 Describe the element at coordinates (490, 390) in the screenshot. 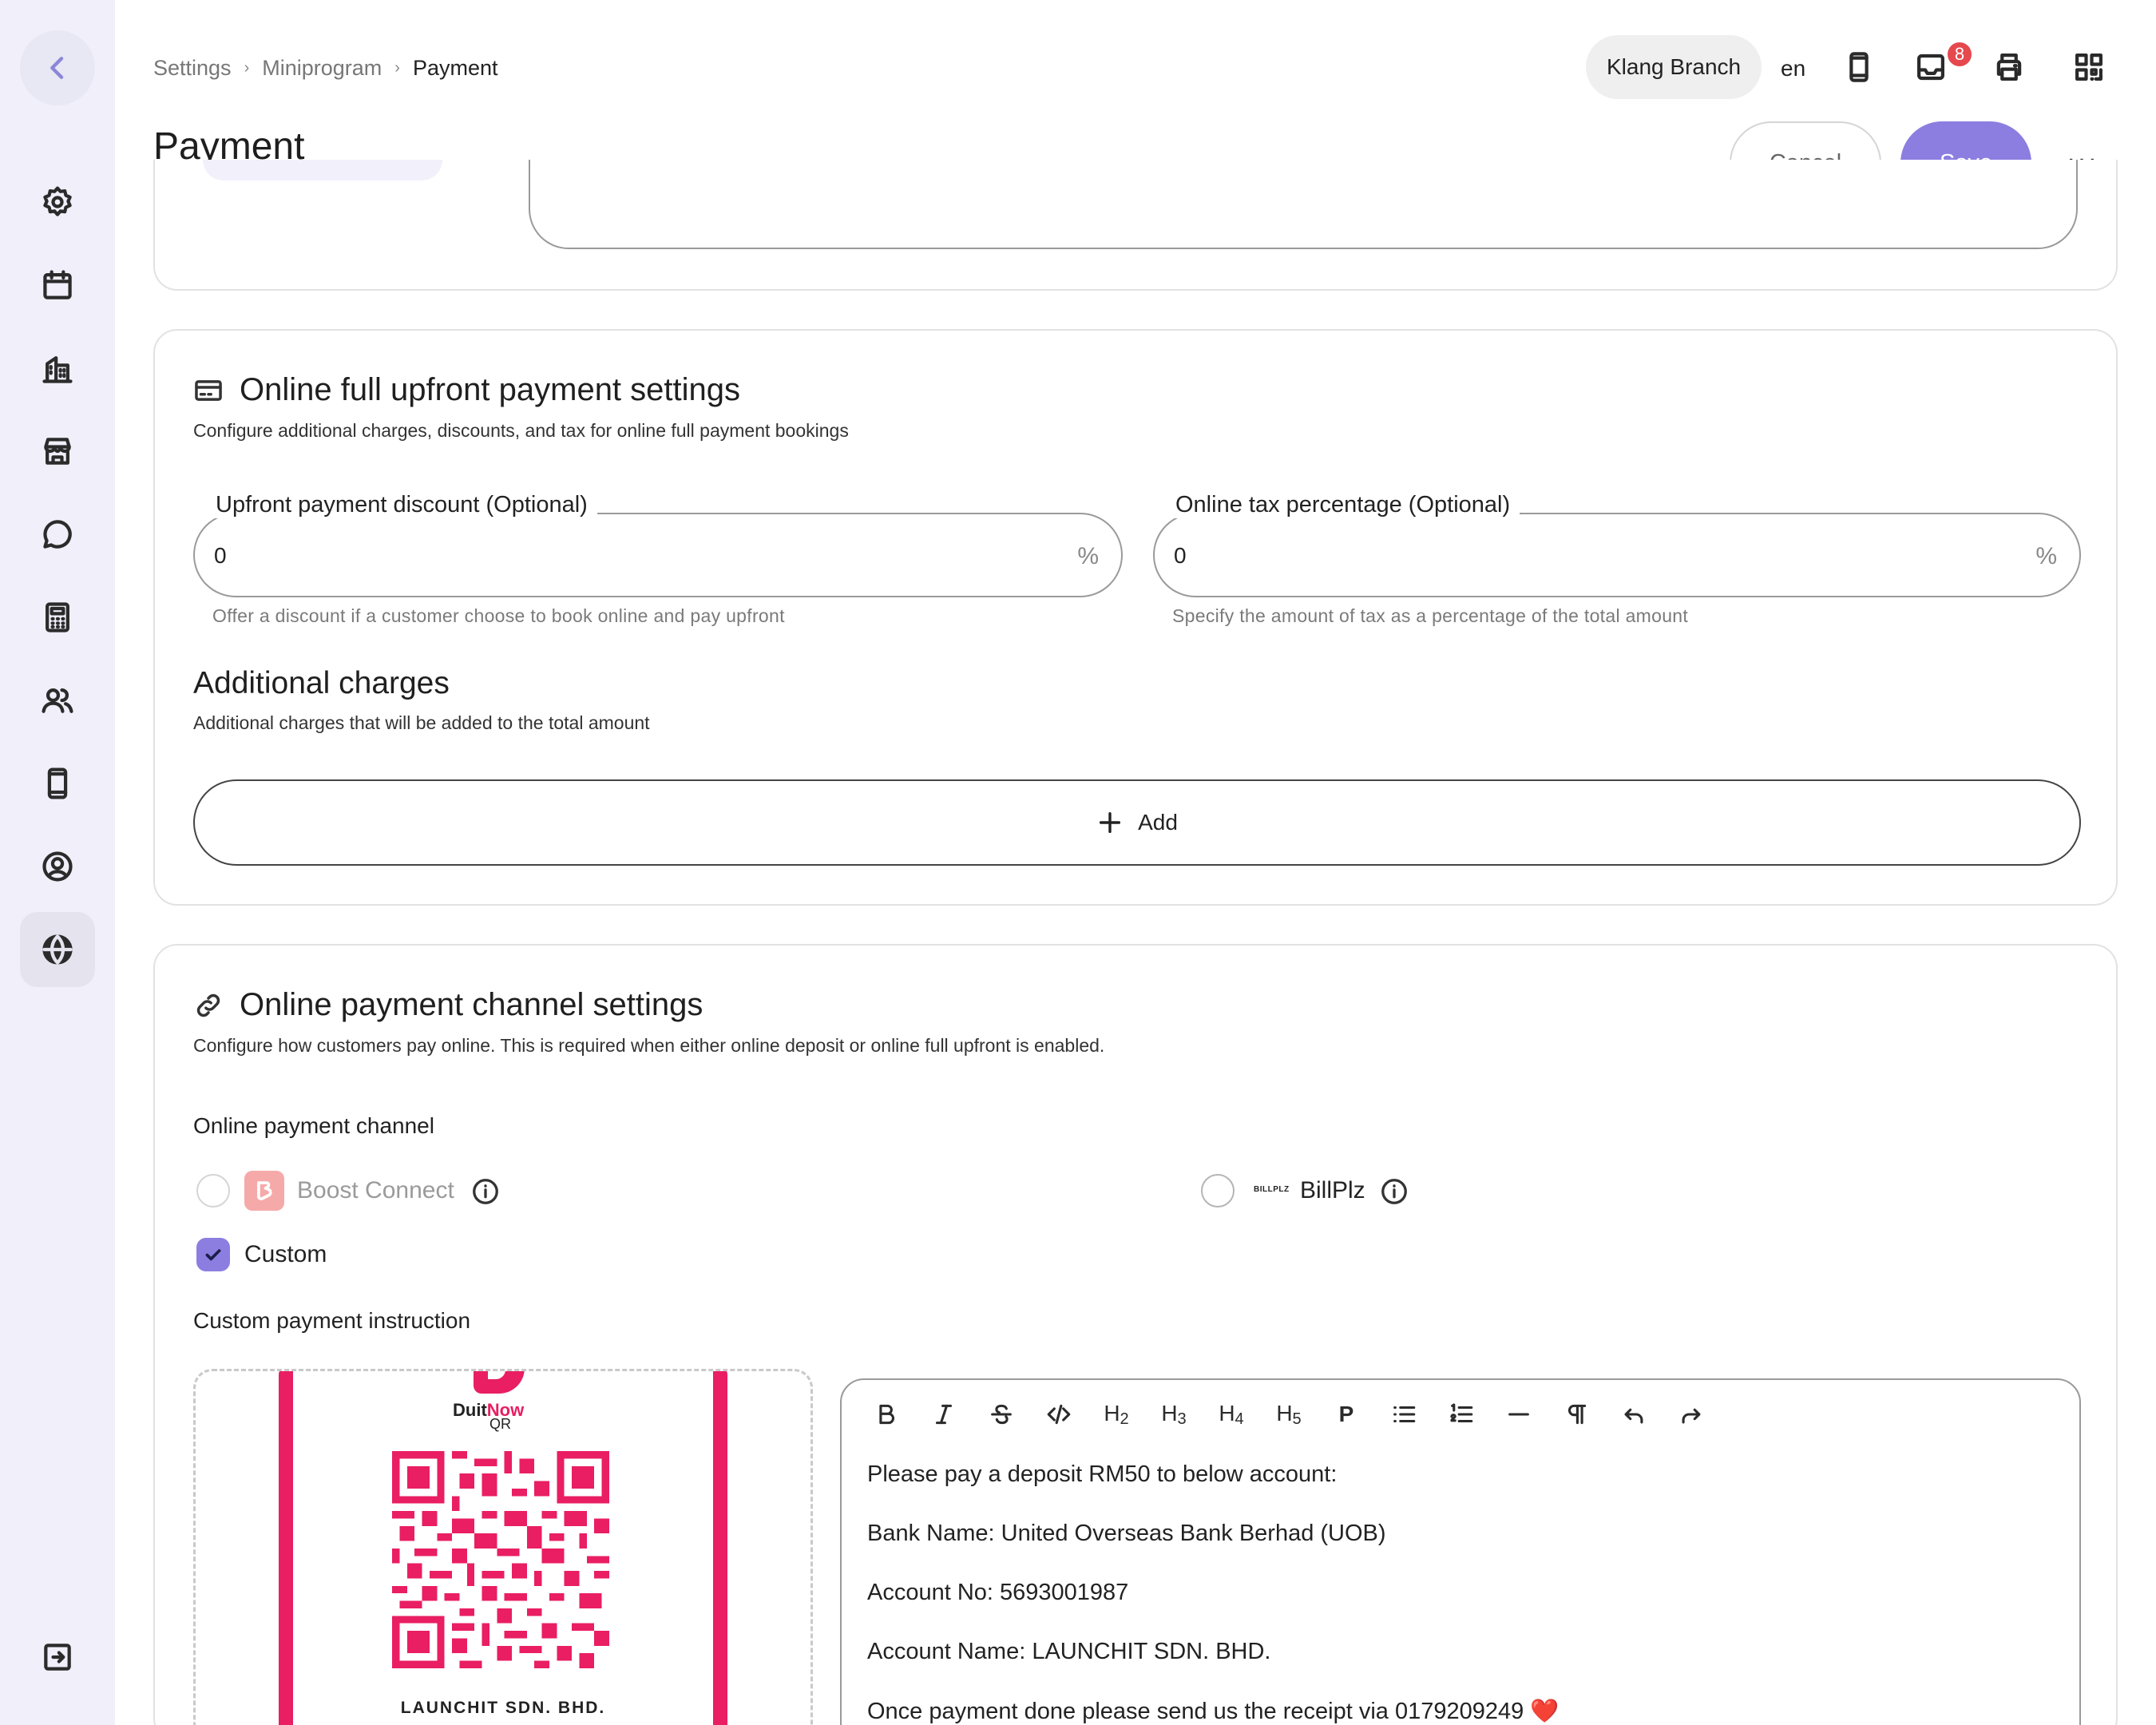

I see `upfront-title: Online full upfront payment settings` at that location.